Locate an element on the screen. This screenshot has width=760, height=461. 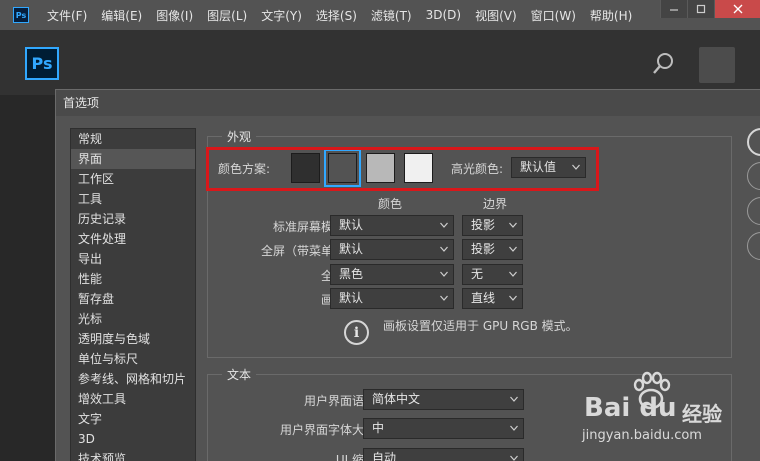
category-type: 文字 is located at coordinates (133, 419).